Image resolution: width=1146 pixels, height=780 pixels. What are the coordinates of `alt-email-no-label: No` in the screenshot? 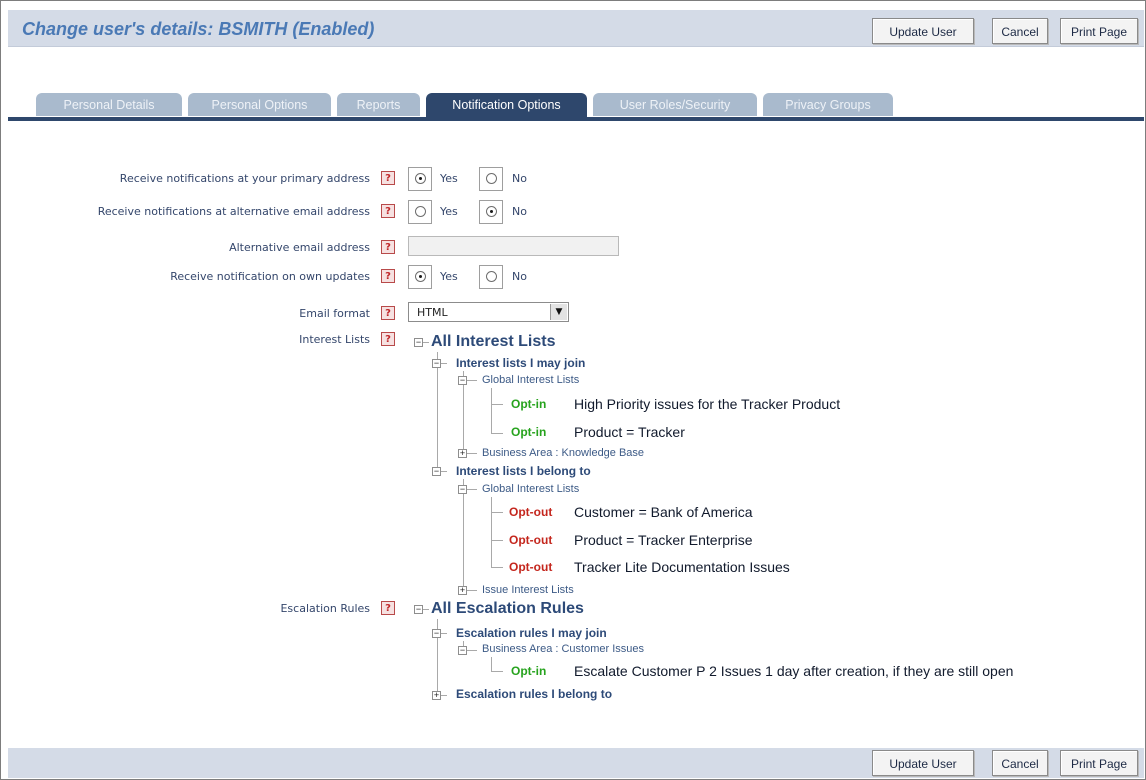 It's located at (519, 211).